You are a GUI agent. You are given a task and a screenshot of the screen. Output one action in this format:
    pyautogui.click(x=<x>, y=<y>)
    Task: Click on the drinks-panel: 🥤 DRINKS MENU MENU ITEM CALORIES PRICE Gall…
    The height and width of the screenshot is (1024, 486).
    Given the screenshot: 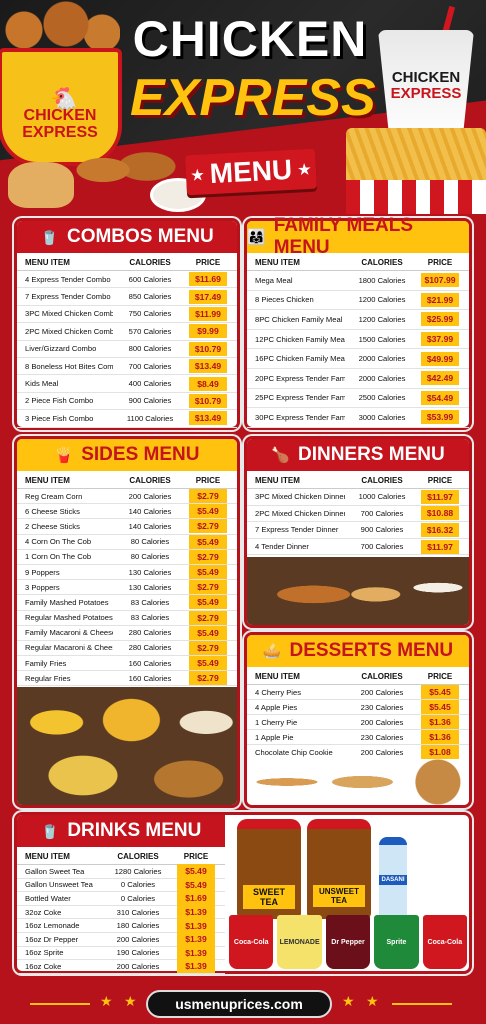 What is the action you would take?
    pyautogui.click(x=243, y=893)
    